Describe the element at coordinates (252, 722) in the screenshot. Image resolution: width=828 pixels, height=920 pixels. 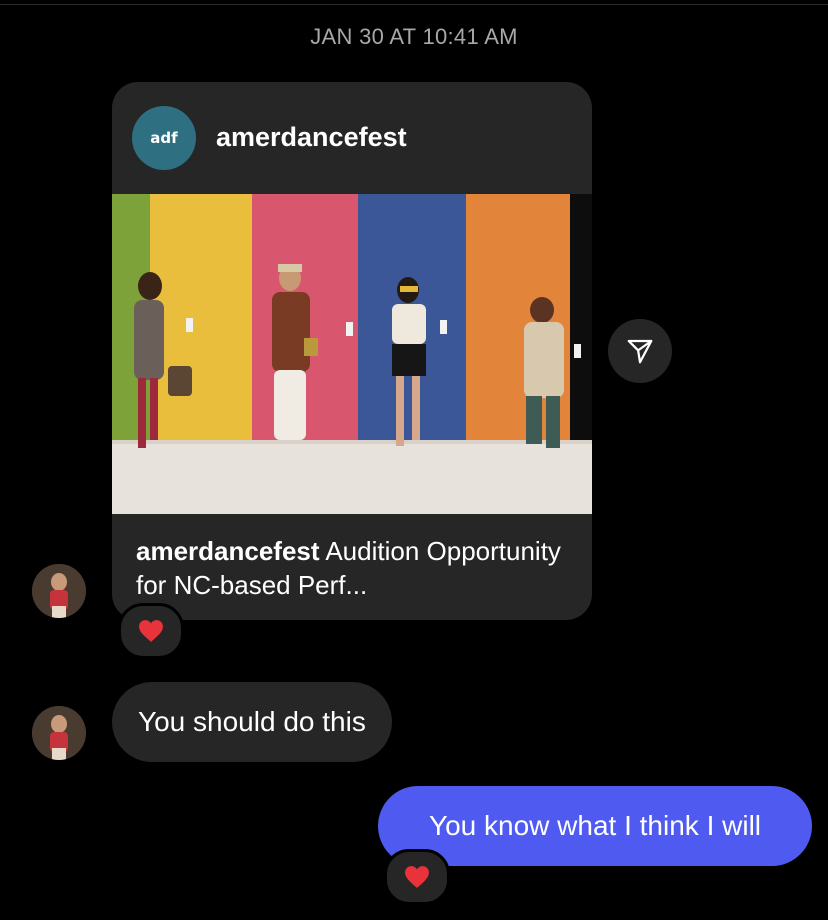
I see `incoming-message-bubble: You should do this` at that location.